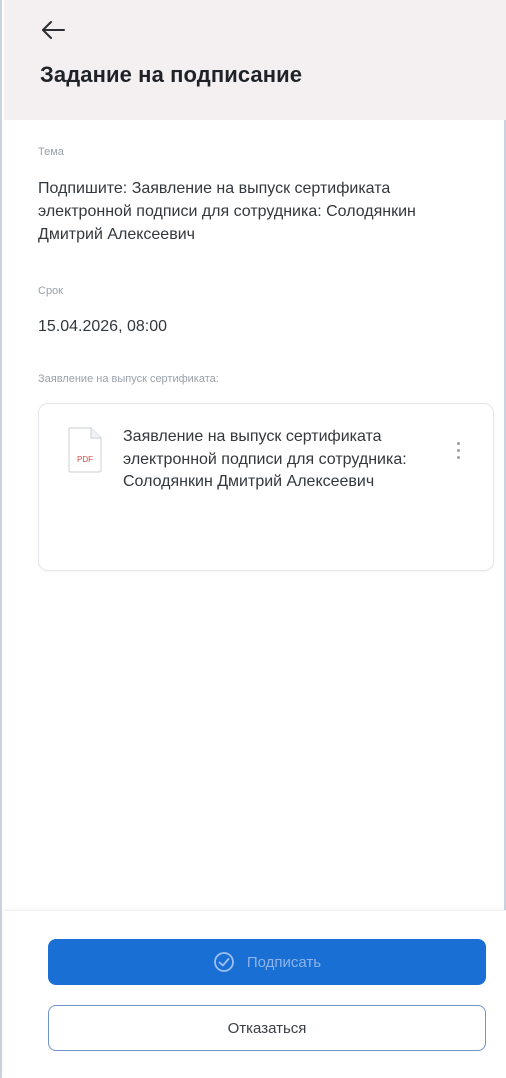  What do you see at coordinates (103, 326) in the screenshot?
I see `deadline-value: 15.04.2026, 08:00` at bounding box center [103, 326].